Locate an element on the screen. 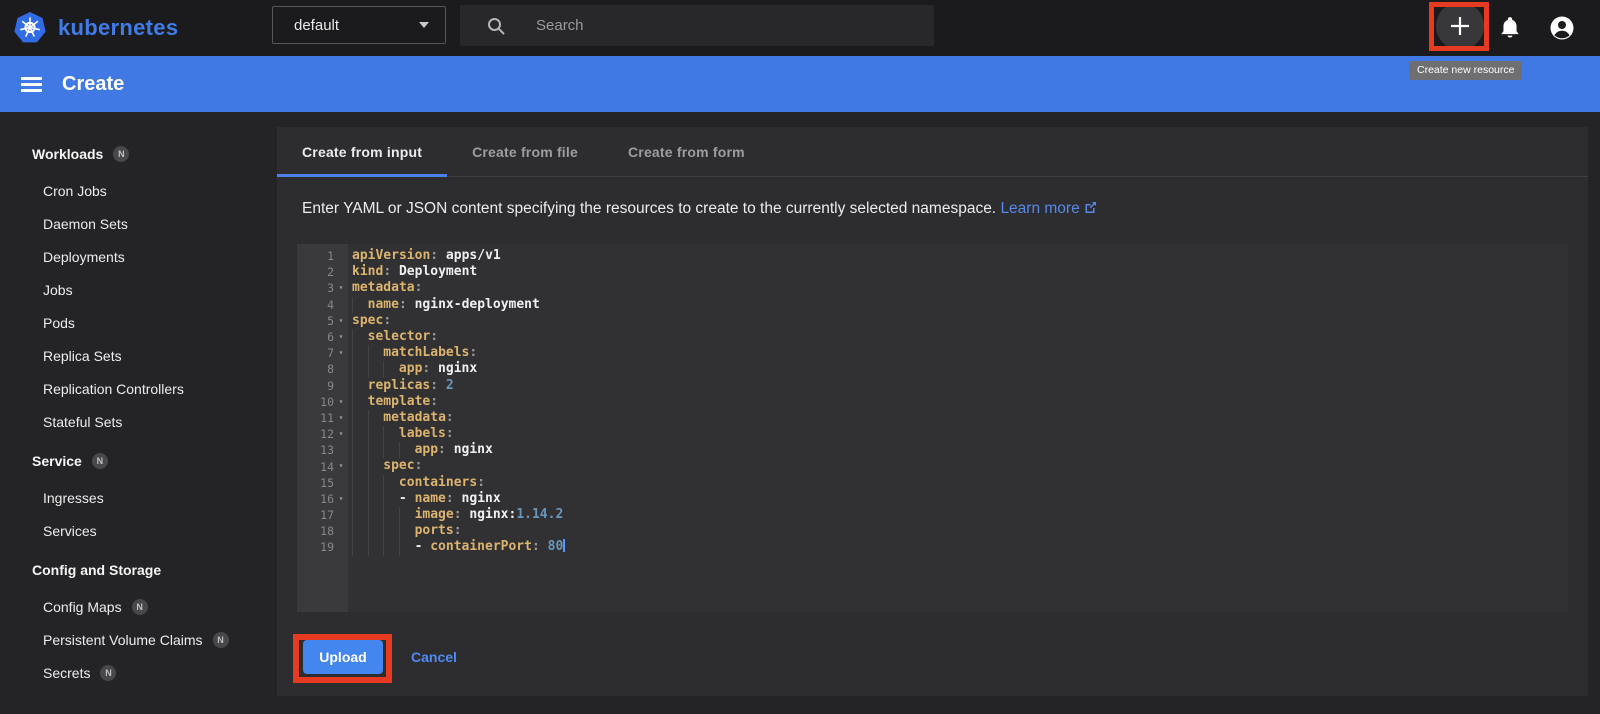 This screenshot has height=714, width=1600. tab-create-from-form: Create from form is located at coordinates (686, 151).